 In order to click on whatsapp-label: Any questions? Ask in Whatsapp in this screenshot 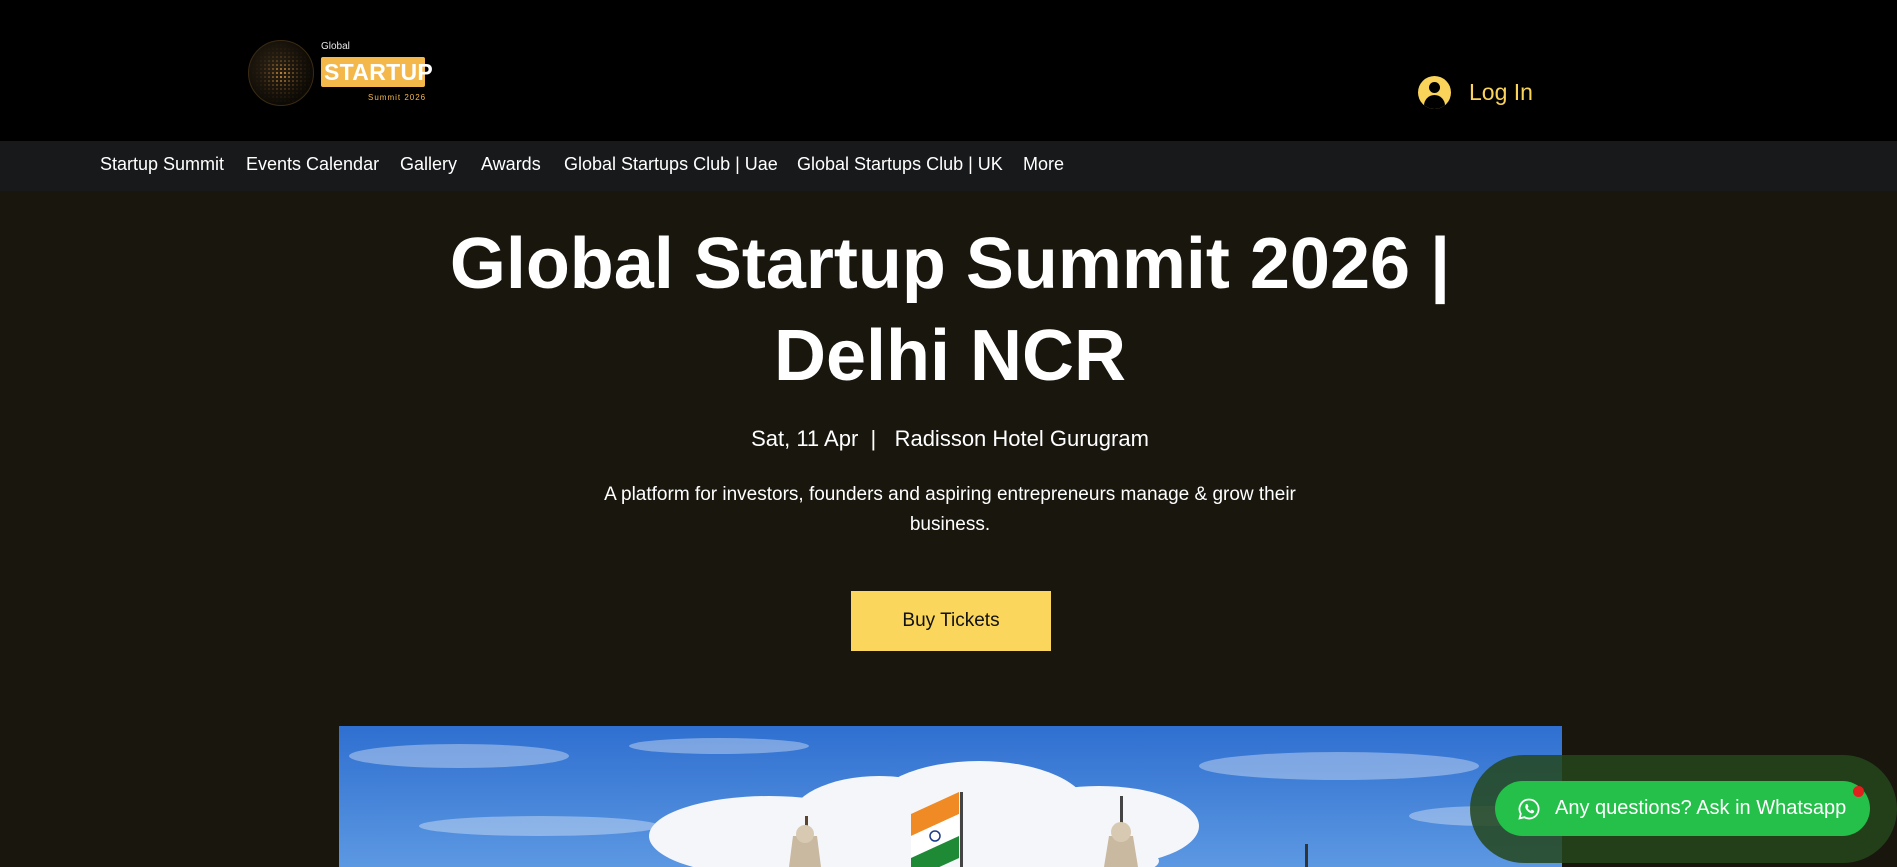, I will do `click(1701, 808)`.